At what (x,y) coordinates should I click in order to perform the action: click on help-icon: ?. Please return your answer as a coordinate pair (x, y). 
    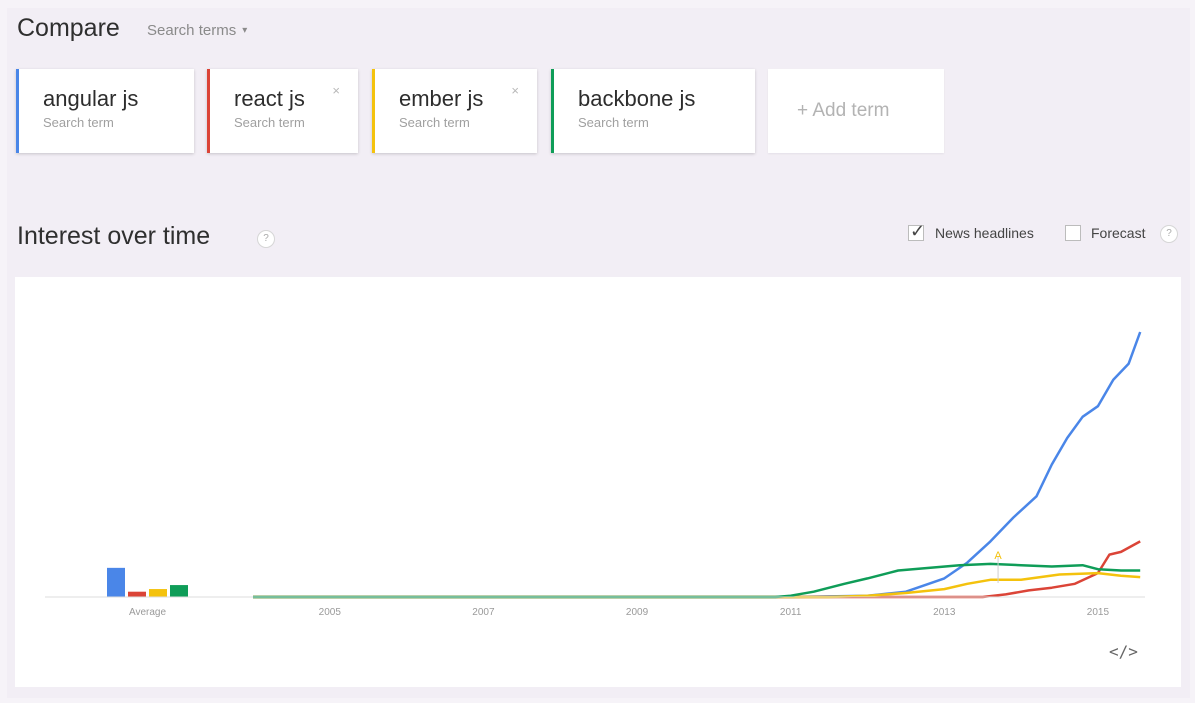
    Looking at the image, I should click on (266, 239).